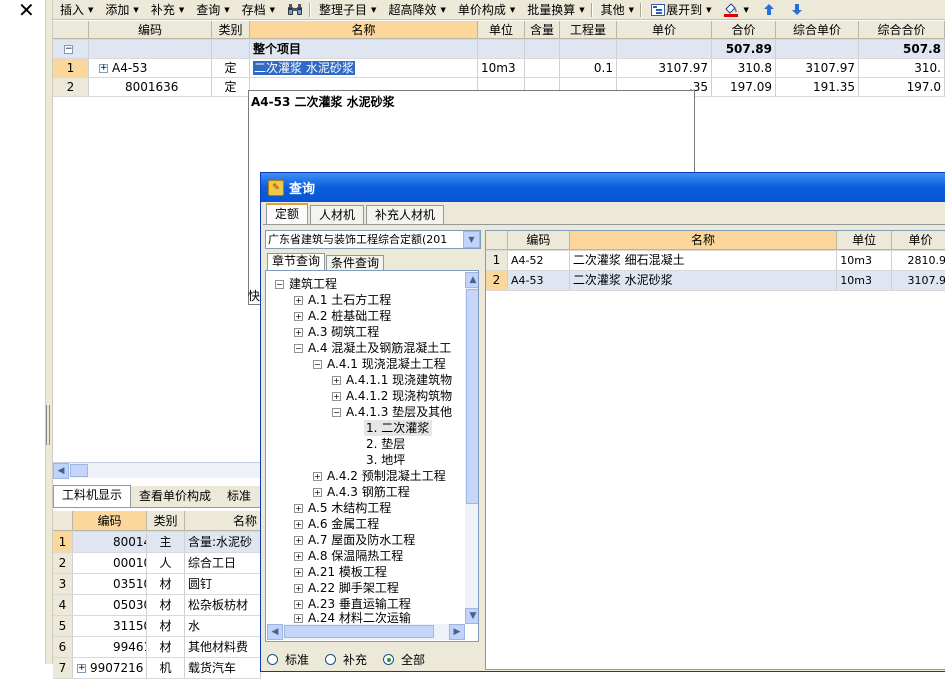 This screenshot has height=679, width=945. I want to click on move-up-button, so click(768, 10).